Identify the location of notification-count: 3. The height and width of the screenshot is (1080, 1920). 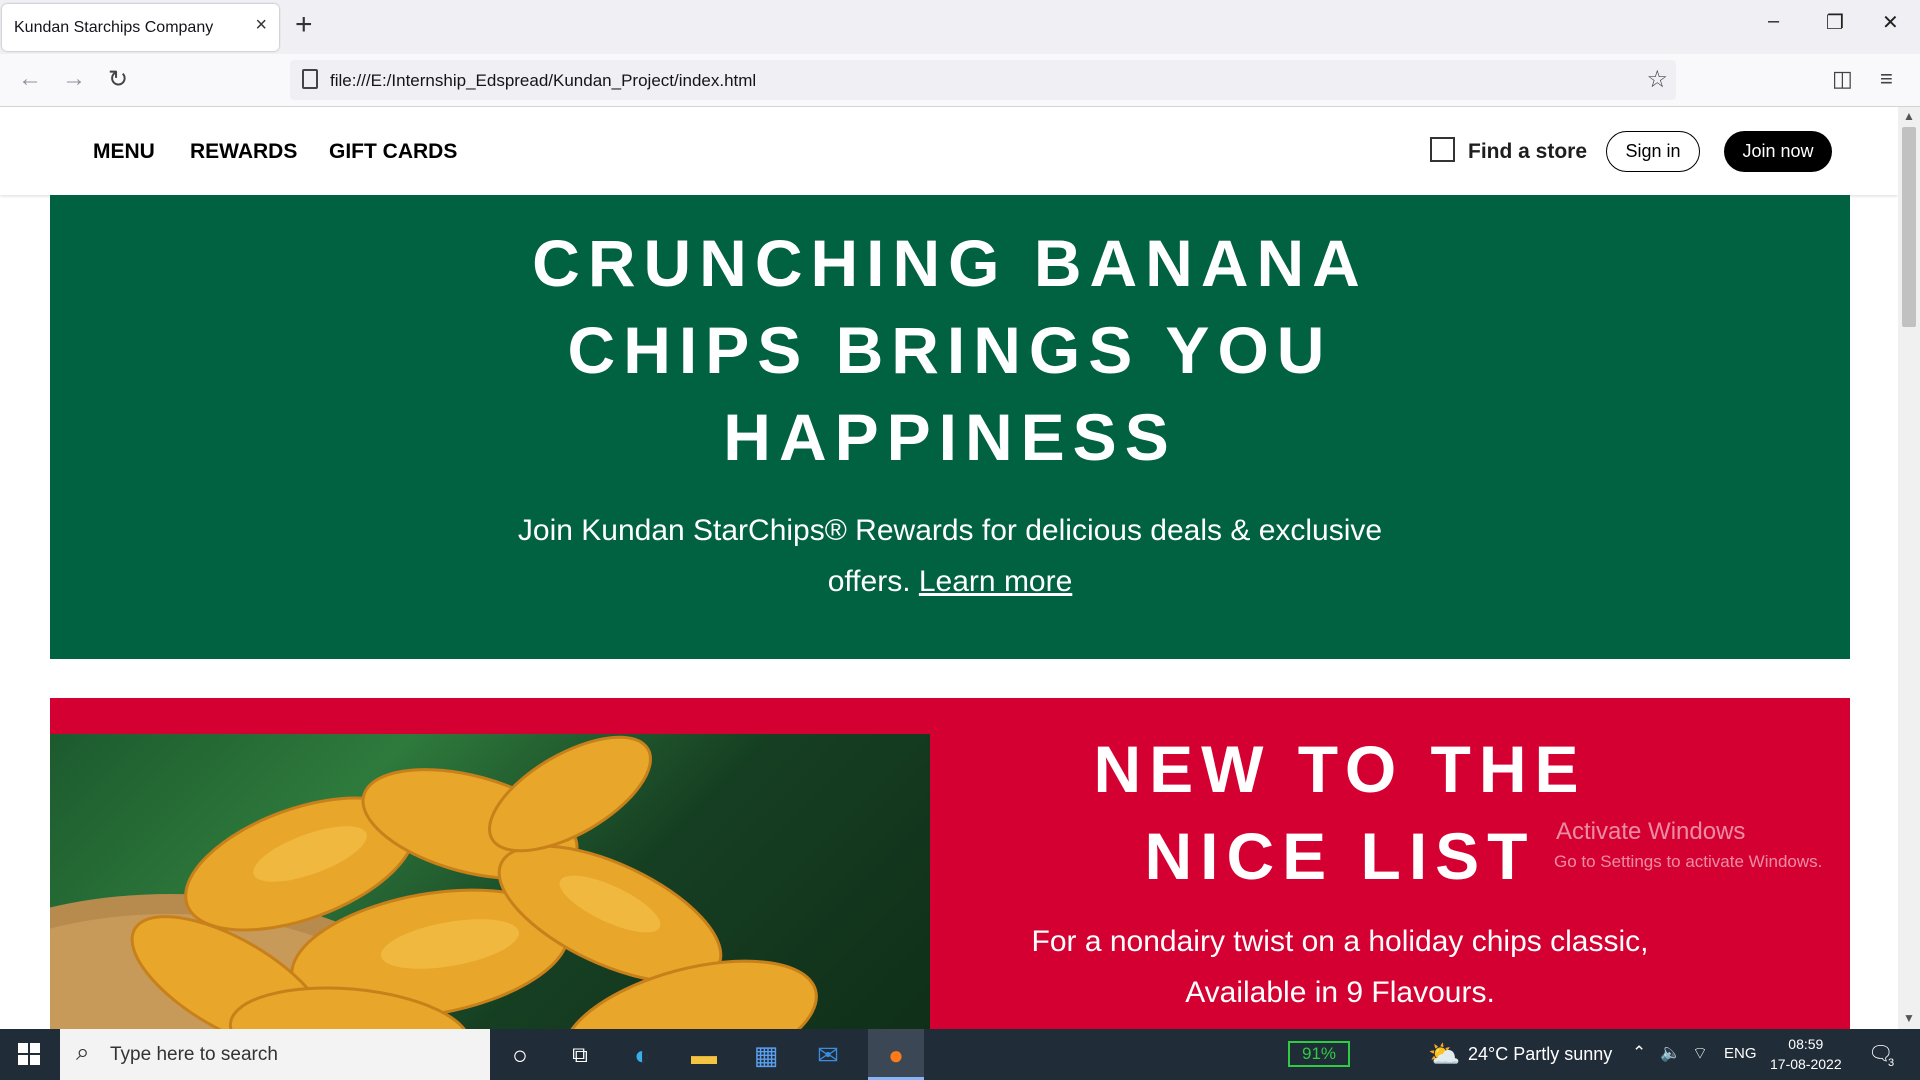
(1891, 1063).